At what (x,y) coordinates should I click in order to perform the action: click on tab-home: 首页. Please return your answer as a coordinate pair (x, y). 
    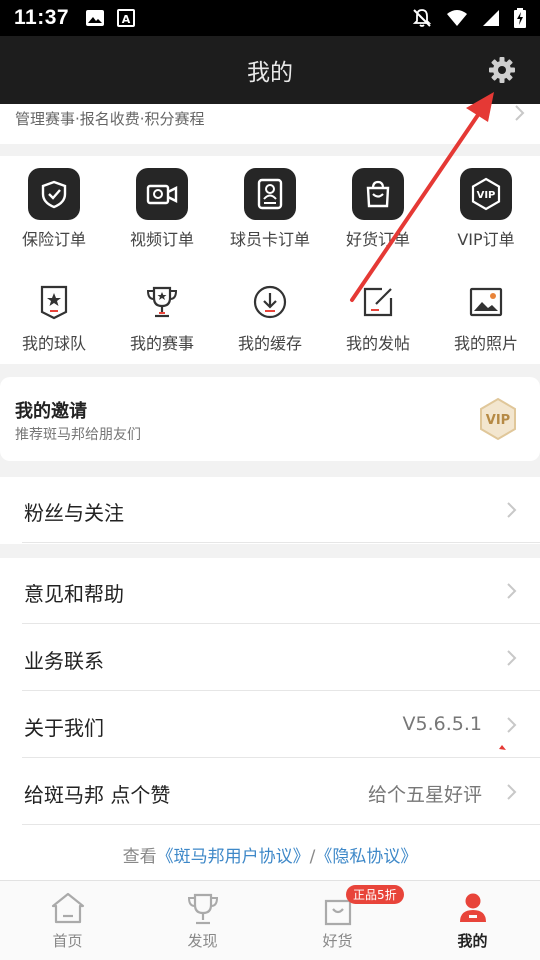
    Looking at the image, I should click on (67, 920).